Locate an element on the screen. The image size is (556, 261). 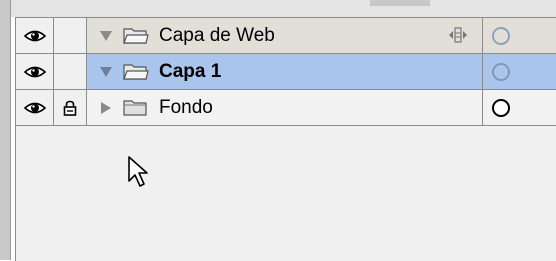
top-strip is located at coordinates (278, 8).